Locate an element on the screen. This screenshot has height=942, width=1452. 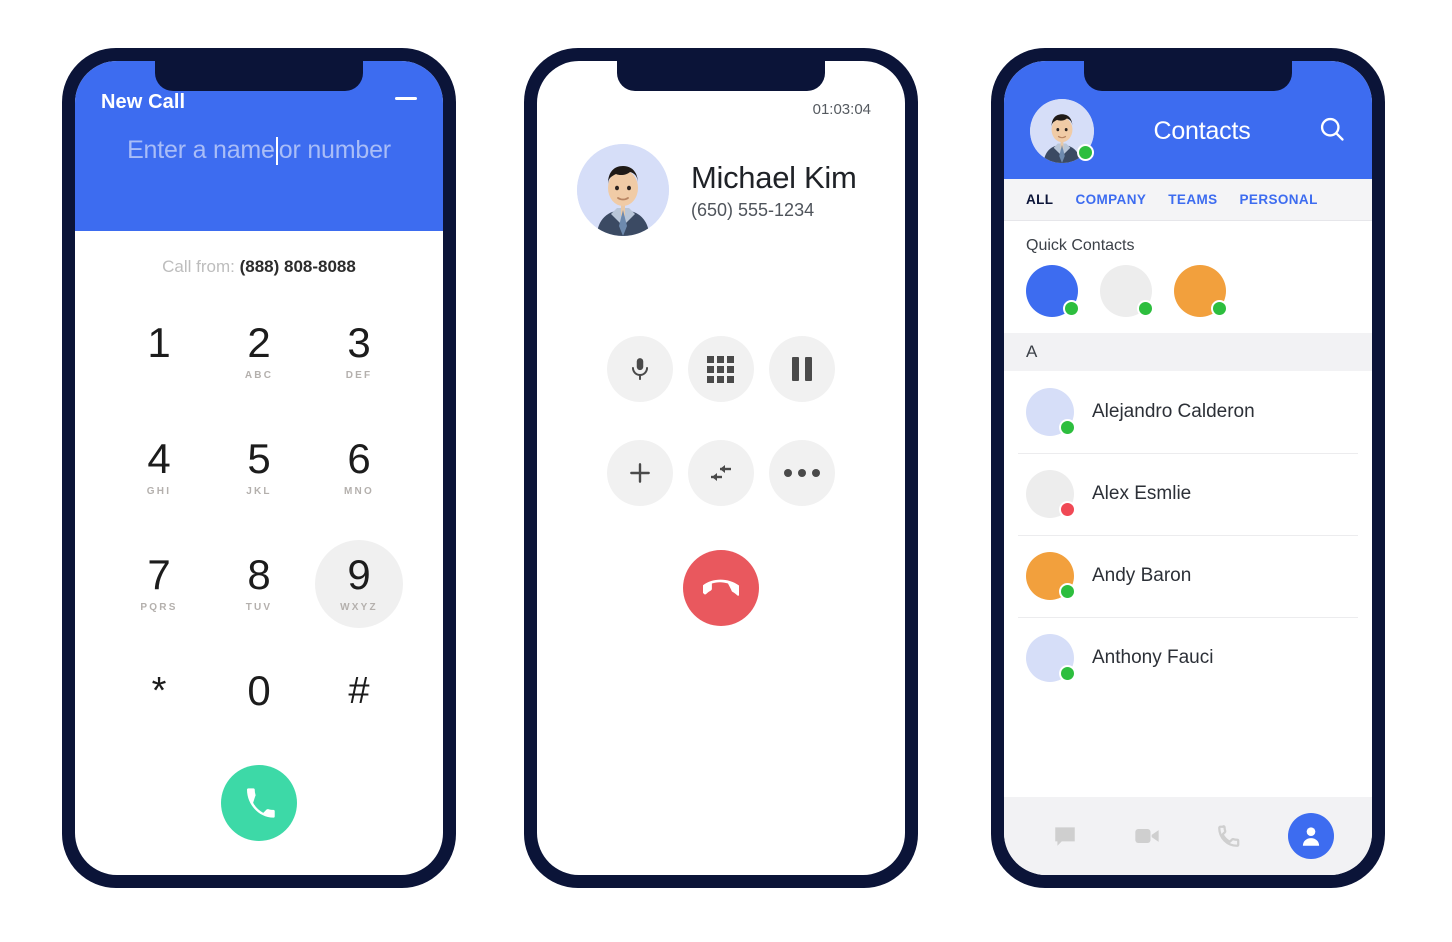
dialpad-key-star: * is located at coordinates (159, 700).